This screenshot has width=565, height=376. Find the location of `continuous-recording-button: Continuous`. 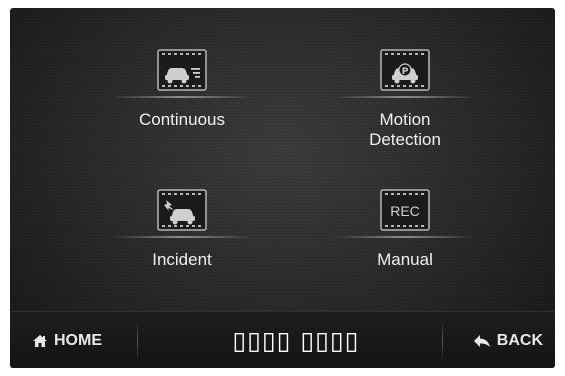

continuous-recording-button: Continuous is located at coordinates (182, 89).